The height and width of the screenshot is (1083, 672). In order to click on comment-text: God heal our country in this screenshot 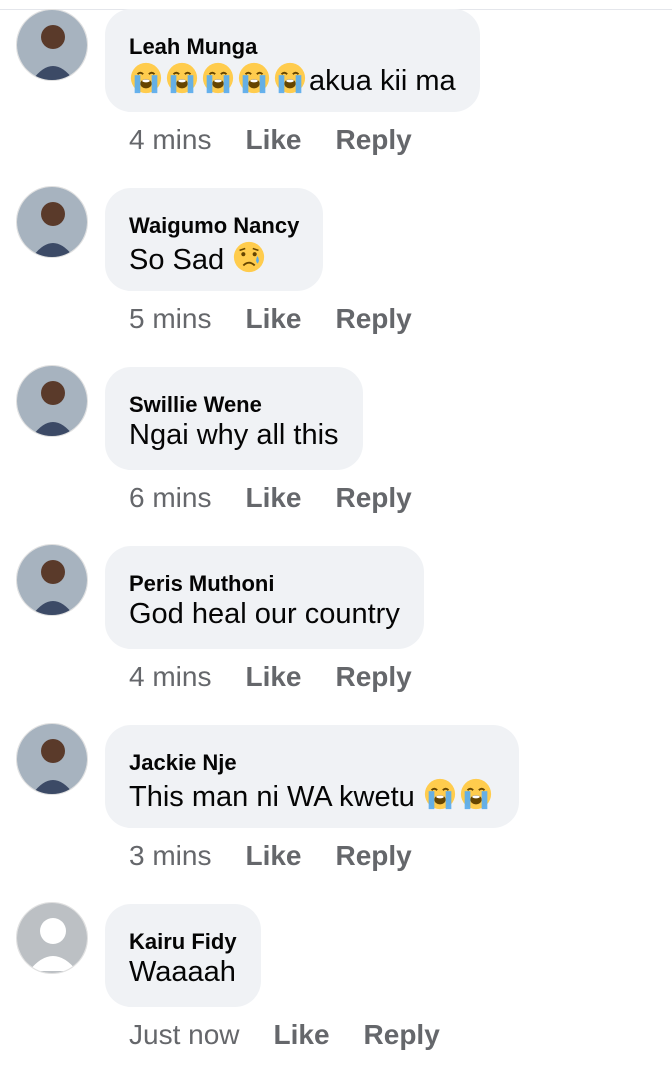, I will do `click(264, 614)`.